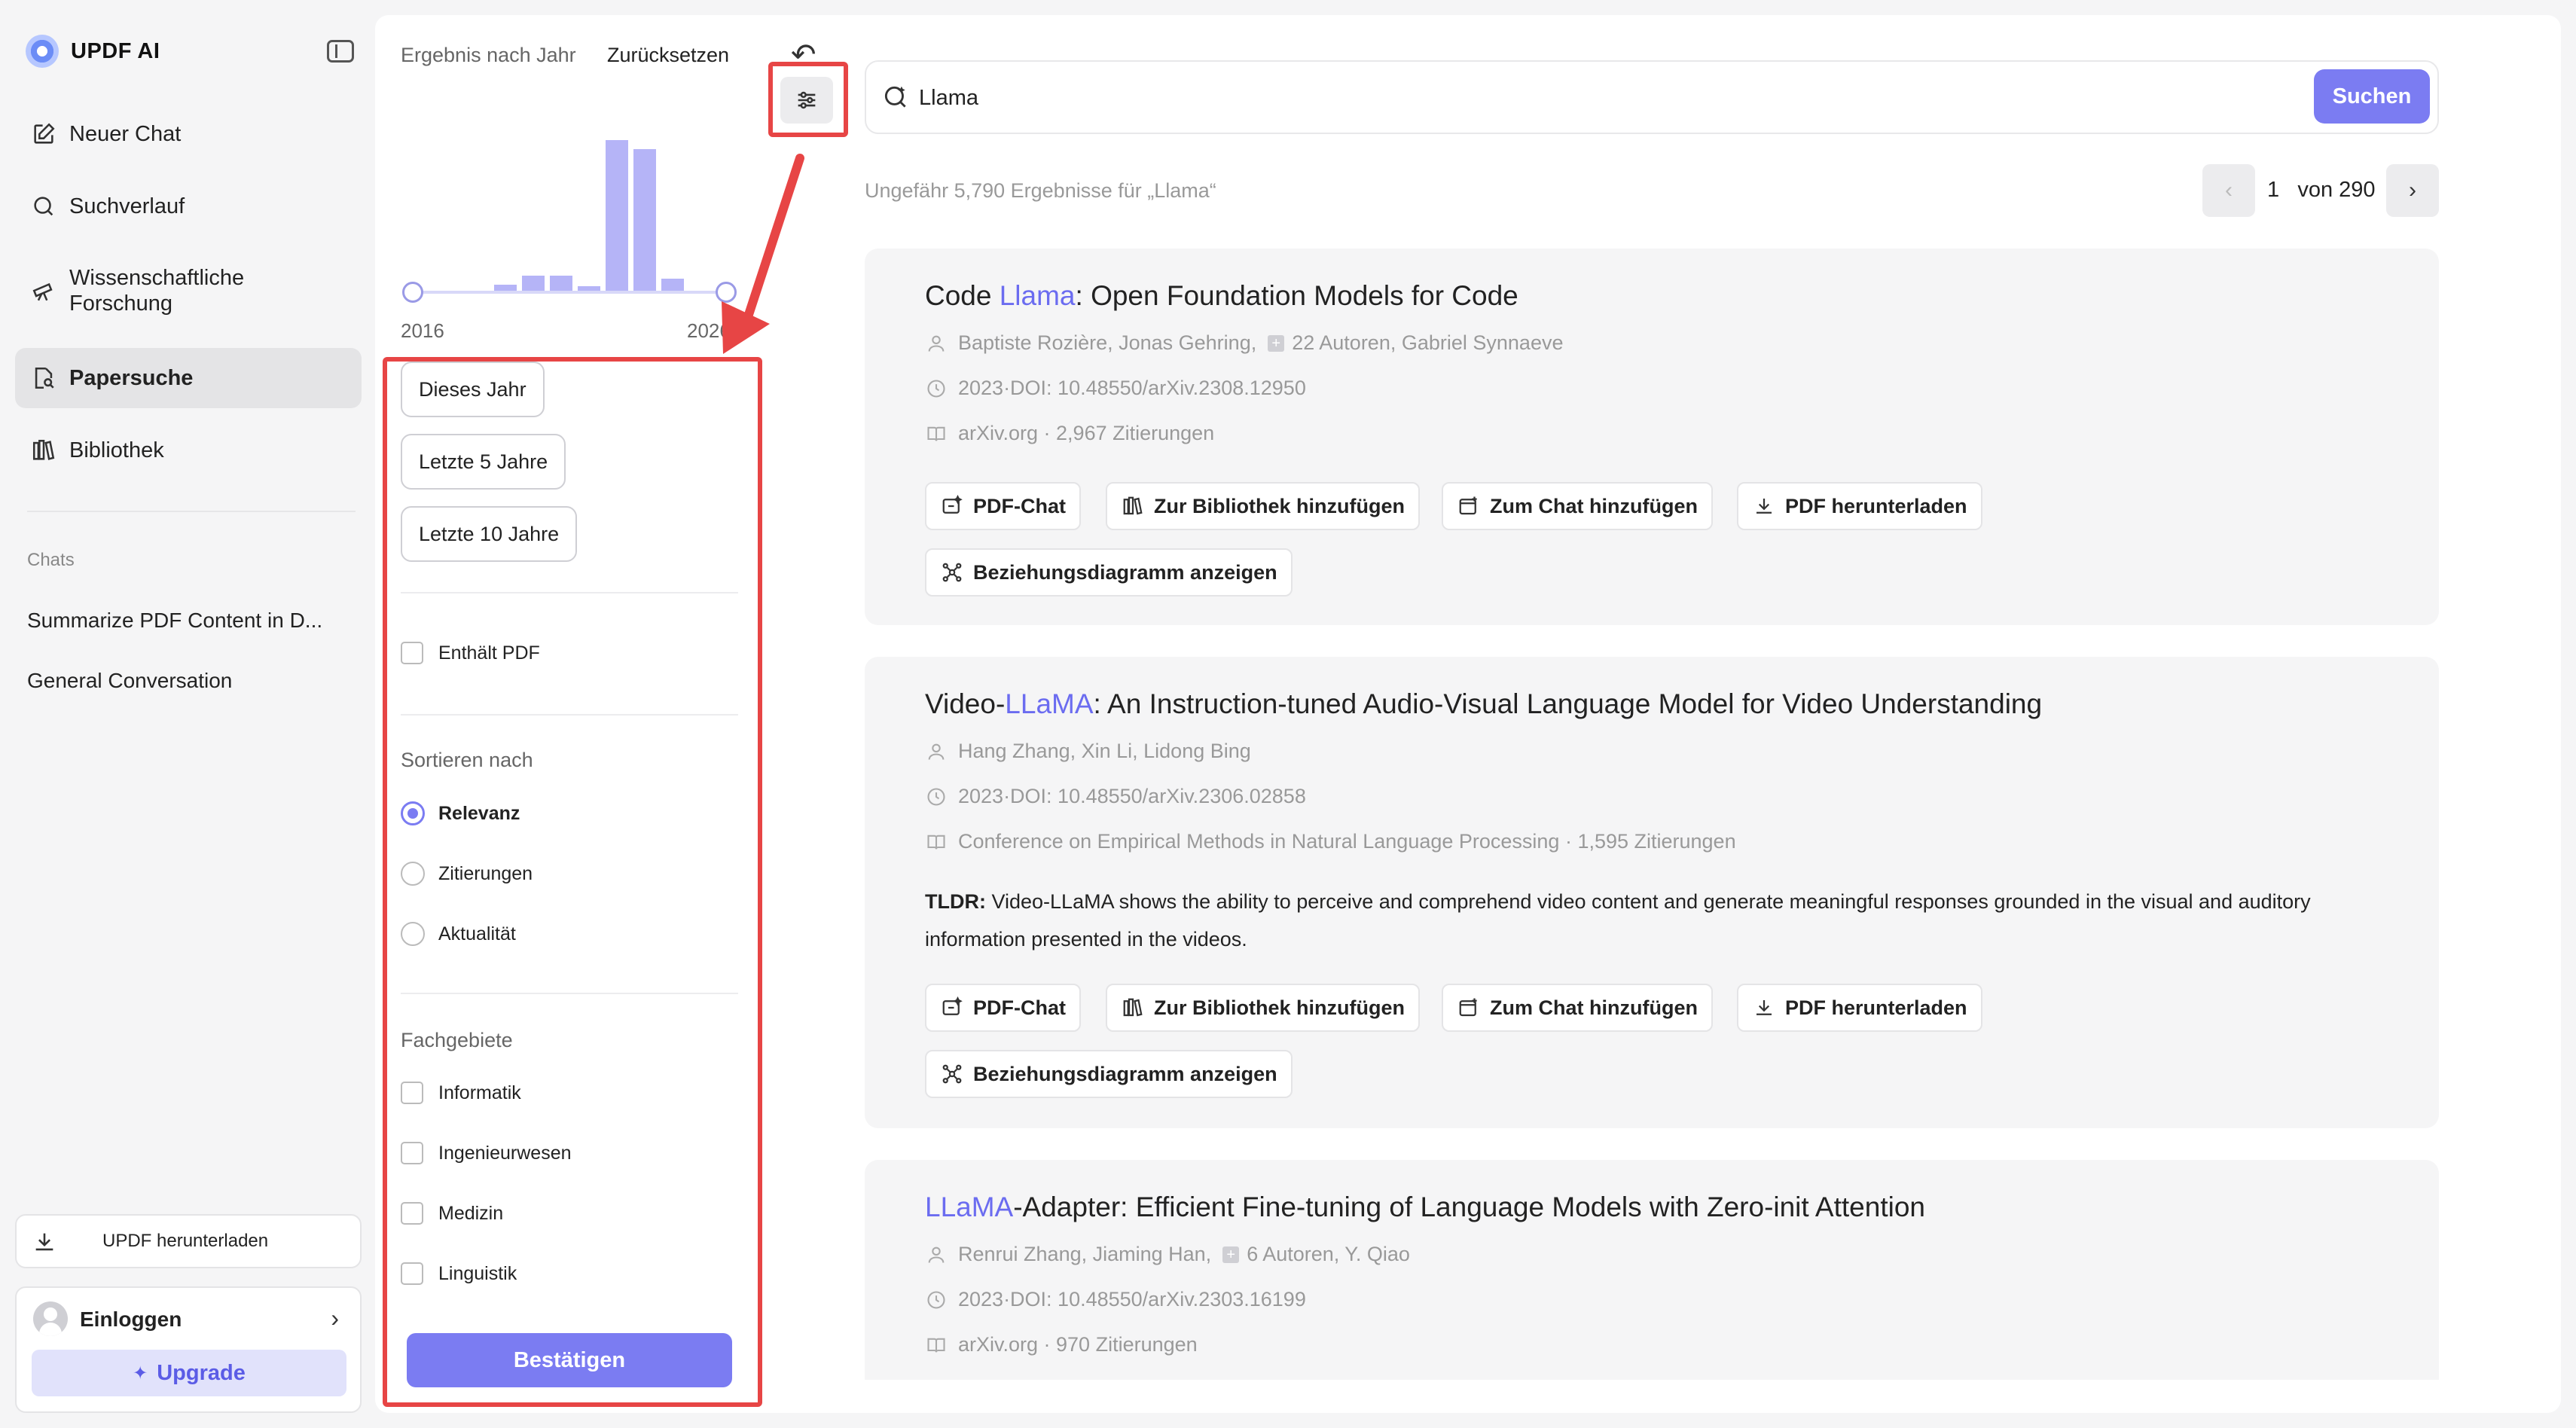 This screenshot has width=2576, height=1428. What do you see at coordinates (2413, 190) in the screenshot?
I see `pager-next-button: ›` at bounding box center [2413, 190].